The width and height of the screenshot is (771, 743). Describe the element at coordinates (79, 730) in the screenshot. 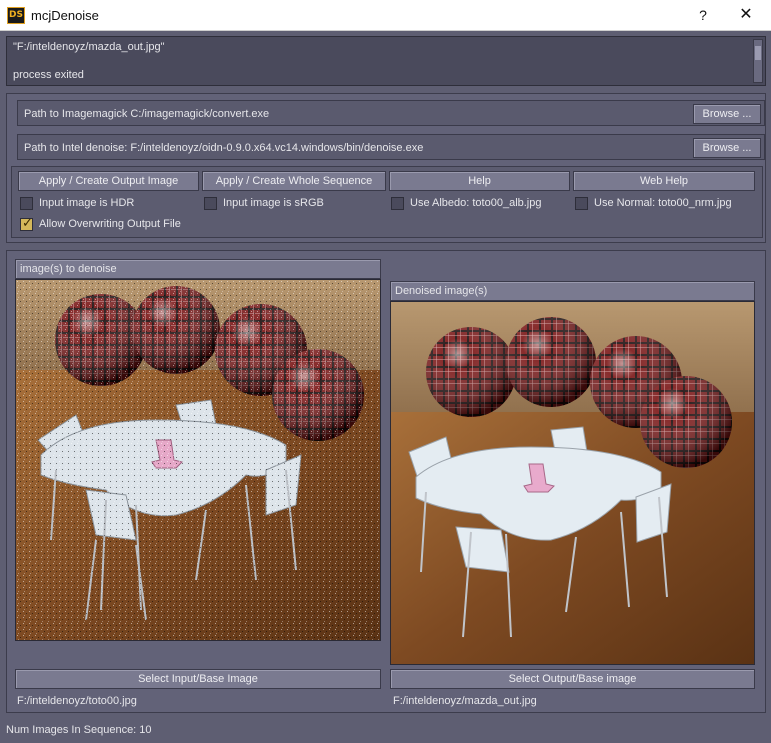

I see `sequence-status: Num Images In Sequence: 10` at that location.